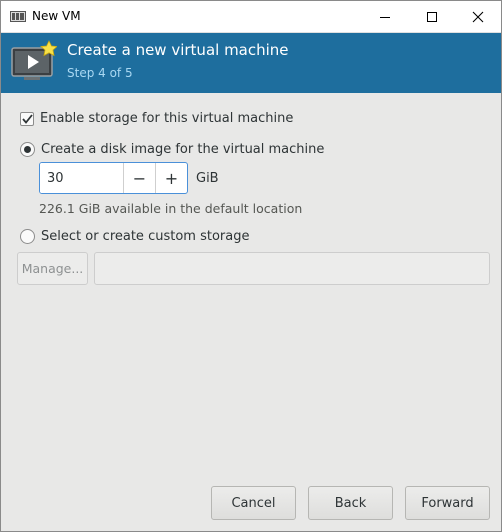  What do you see at coordinates (145, 236) in the screenshot?
I see `custom-storage-label: Select or create custom storage` at bounding box center [145, 236].